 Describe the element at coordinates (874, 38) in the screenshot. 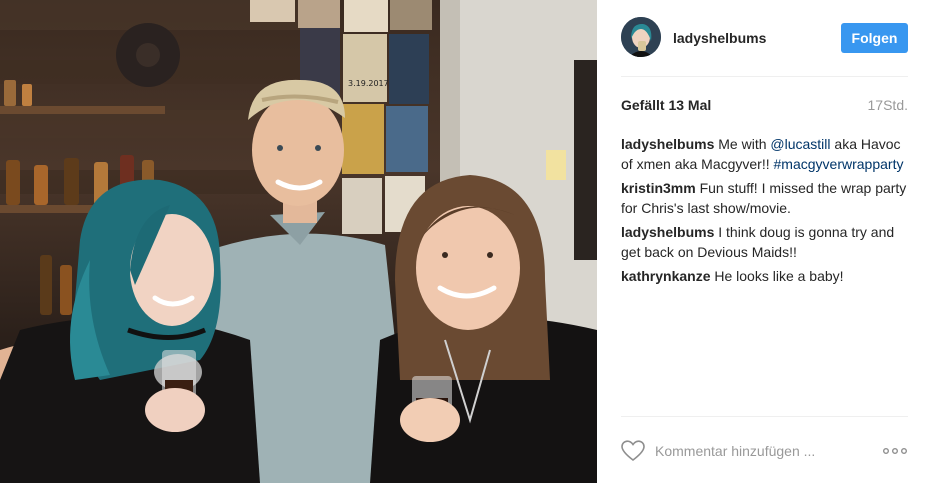

I see `follow-button: Folgen` at that location.